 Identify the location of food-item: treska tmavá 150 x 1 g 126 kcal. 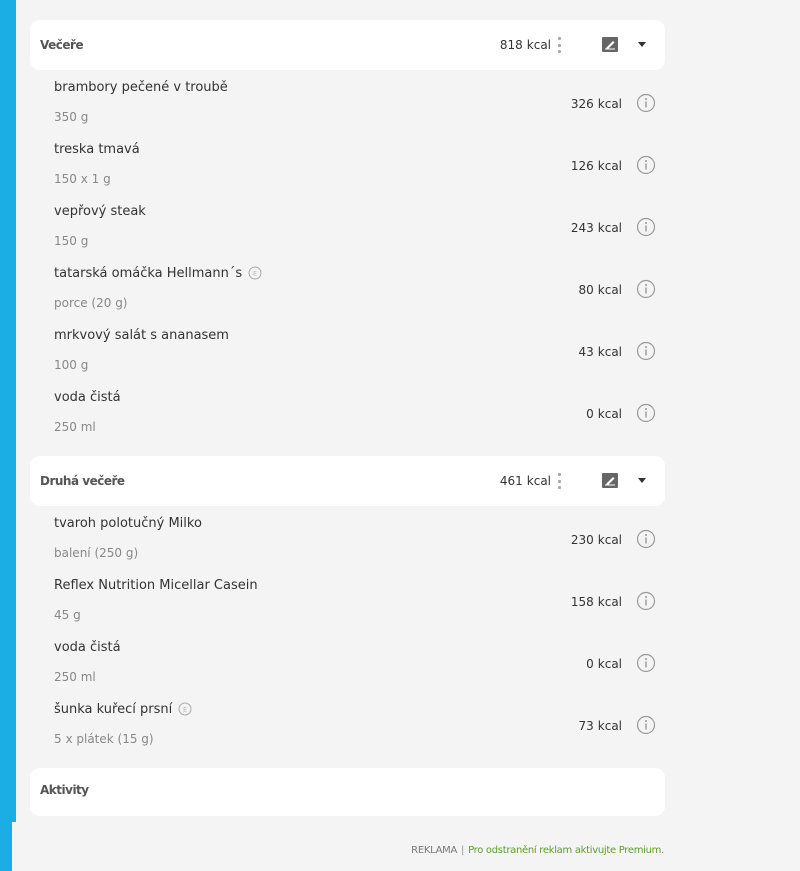
(360, 173).